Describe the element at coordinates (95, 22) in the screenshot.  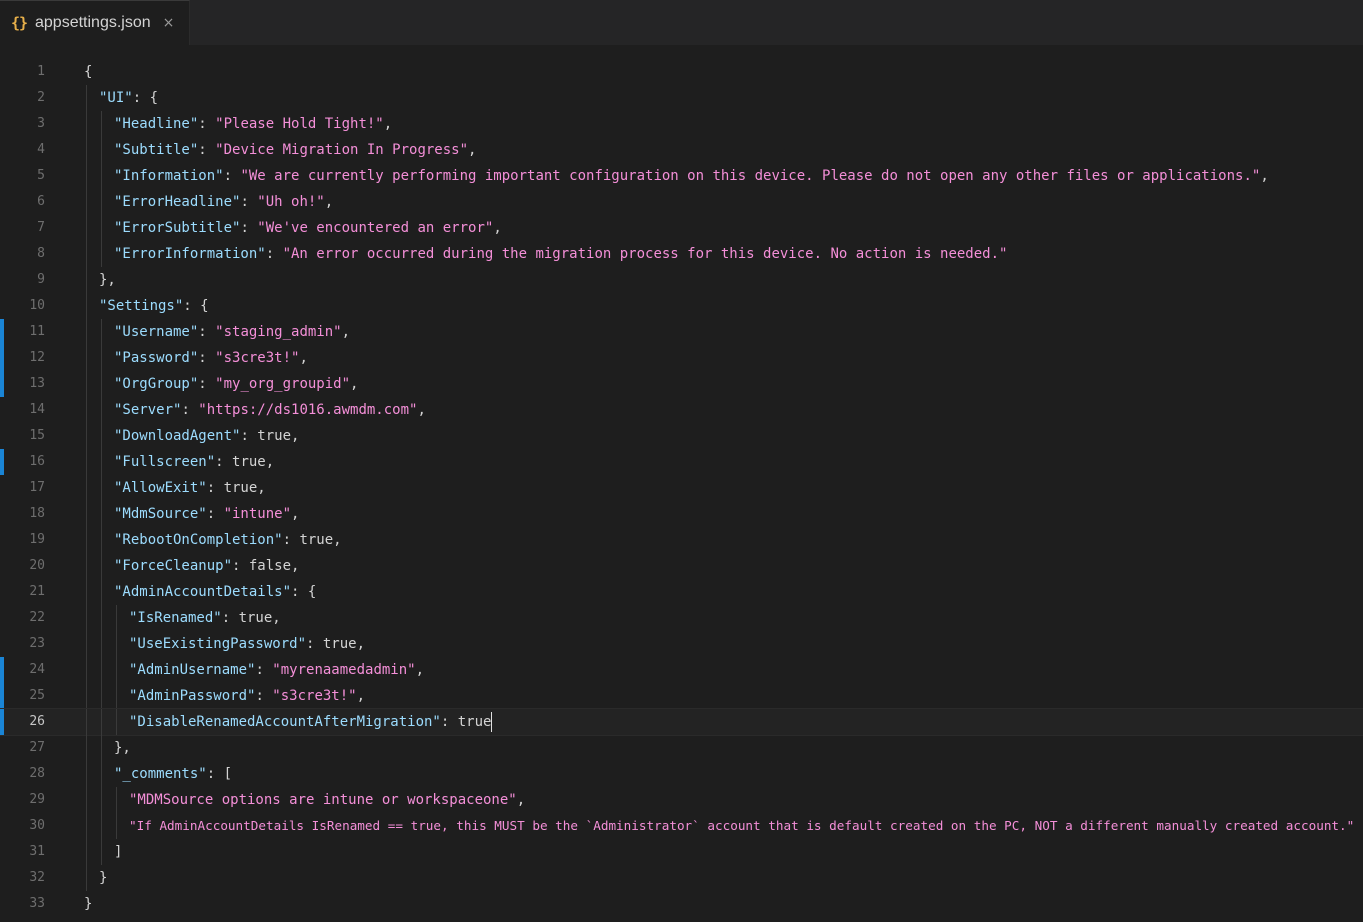
I see `tab-appsettings-json: {} appsettings.json ×` at that location.